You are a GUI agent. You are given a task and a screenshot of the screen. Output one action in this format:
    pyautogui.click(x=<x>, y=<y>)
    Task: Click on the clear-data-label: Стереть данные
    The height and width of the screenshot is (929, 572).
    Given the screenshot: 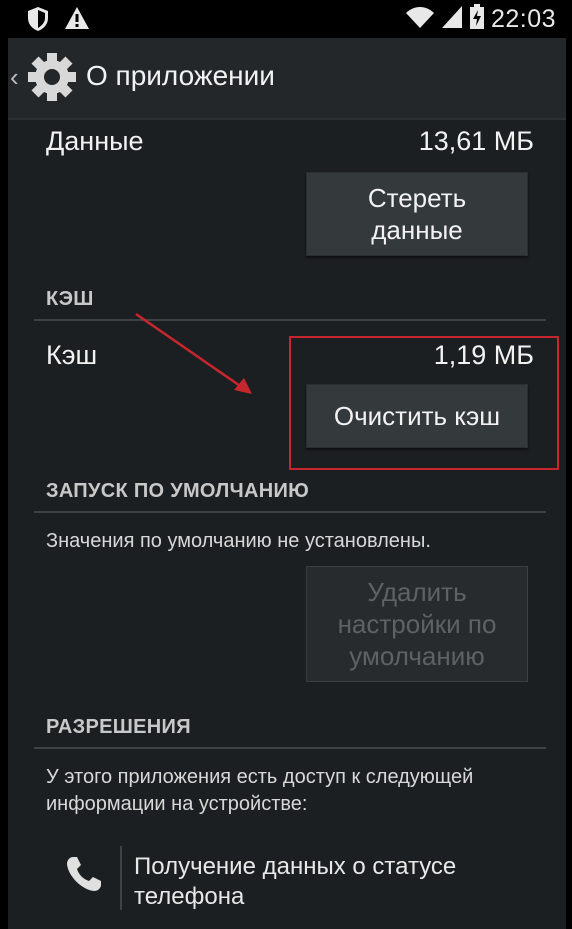 What is the action you would take?
    pyautogui.click(x=417, y=214)
    